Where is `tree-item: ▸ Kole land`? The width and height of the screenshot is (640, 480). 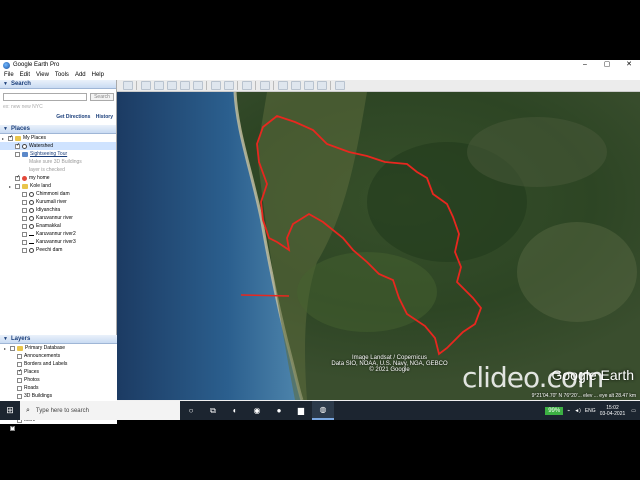
tree-item: ▸ Kole land is located at coordinates (58, 186).